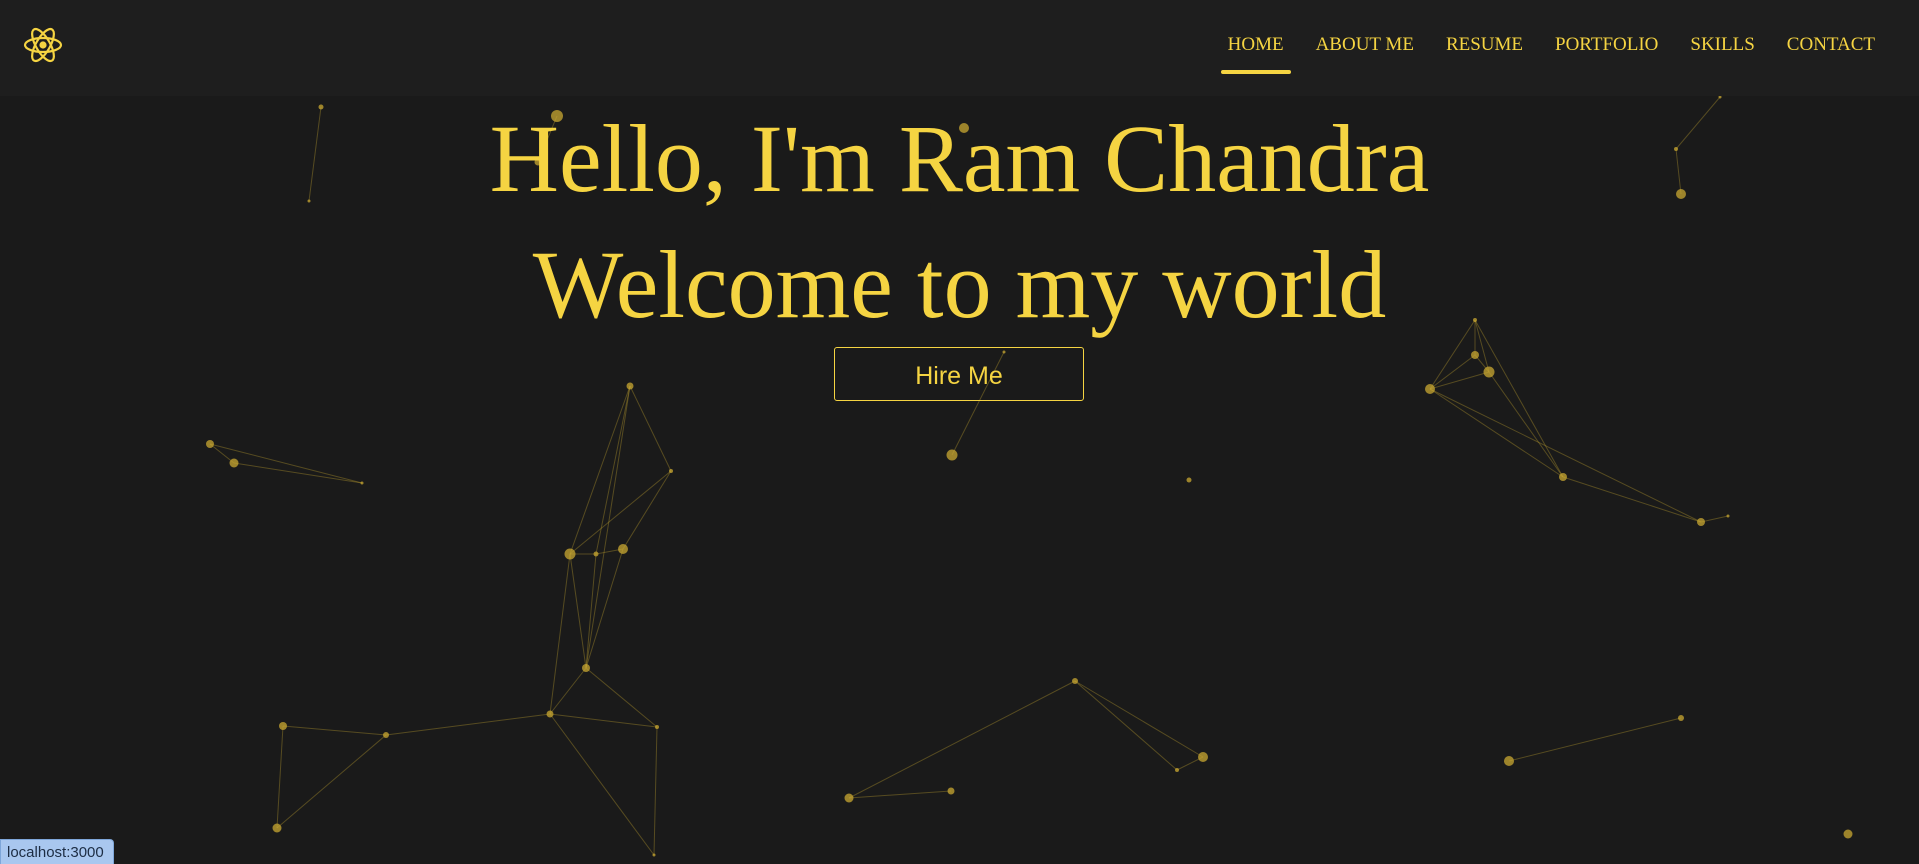  I want to click on react-atom-icon, so click(43, 45).